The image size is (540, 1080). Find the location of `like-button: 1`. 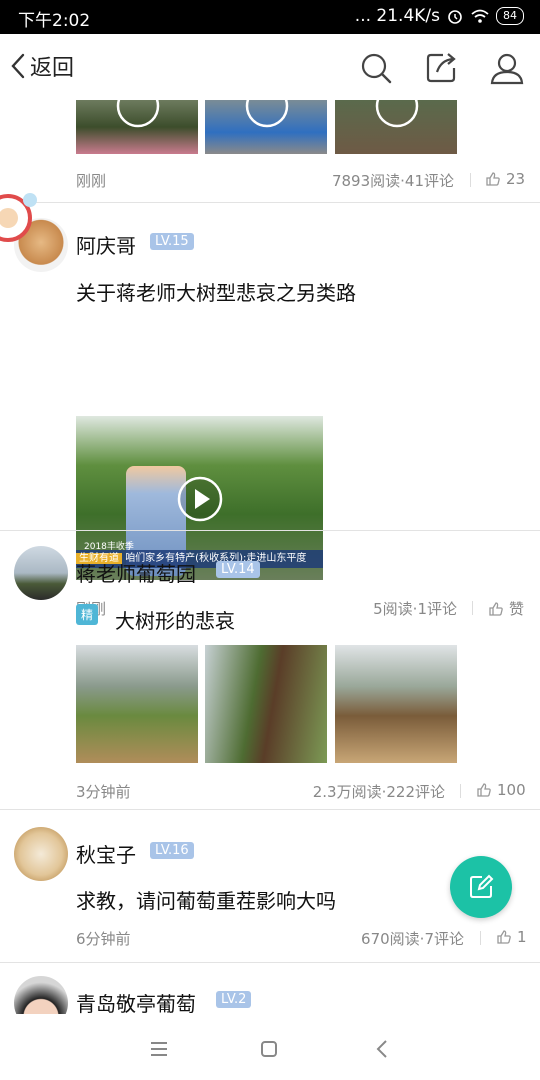

like-button: 1 is located at coordinates (511, 937).